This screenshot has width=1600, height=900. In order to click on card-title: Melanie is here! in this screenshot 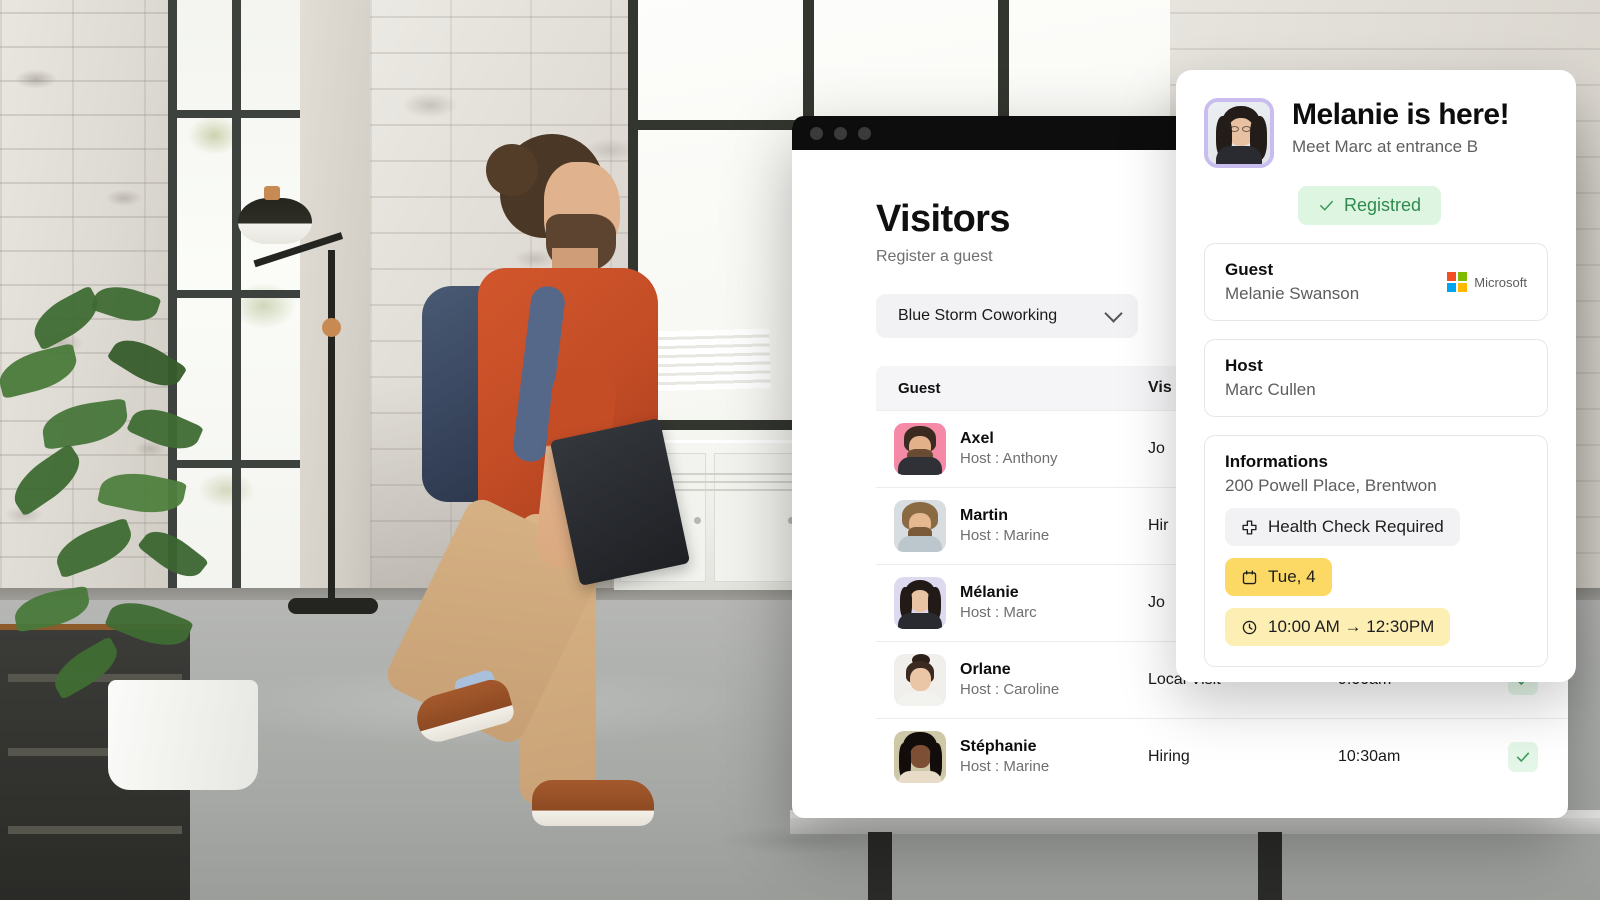, I will do `click(1401, 114)`.